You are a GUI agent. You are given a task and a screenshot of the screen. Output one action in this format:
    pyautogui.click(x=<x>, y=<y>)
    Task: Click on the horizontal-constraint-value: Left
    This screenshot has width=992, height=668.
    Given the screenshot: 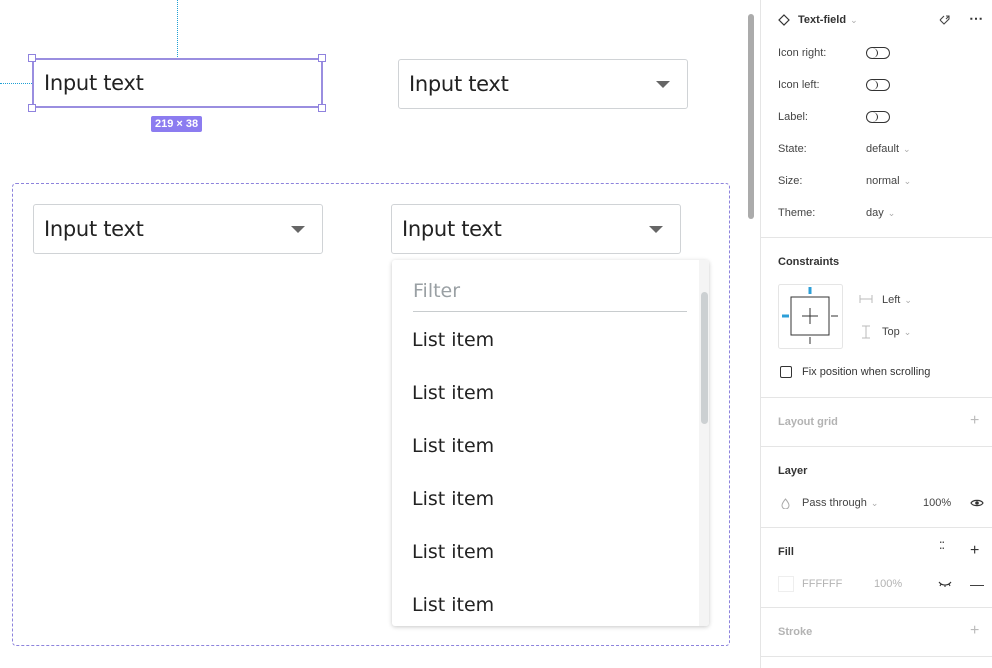 What is the action you would take?
    pyautogui.click(x=891, y=300)
    